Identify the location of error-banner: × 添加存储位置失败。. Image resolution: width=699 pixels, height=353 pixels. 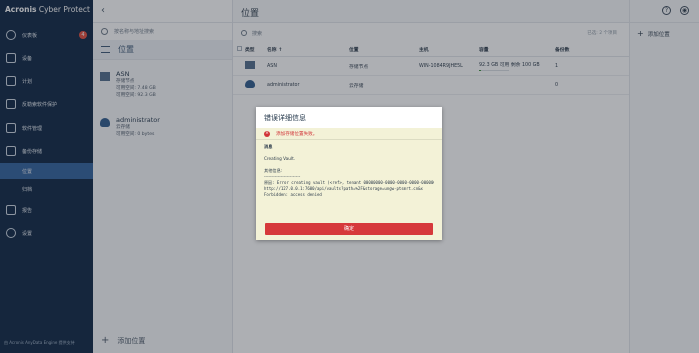
(349, 134).